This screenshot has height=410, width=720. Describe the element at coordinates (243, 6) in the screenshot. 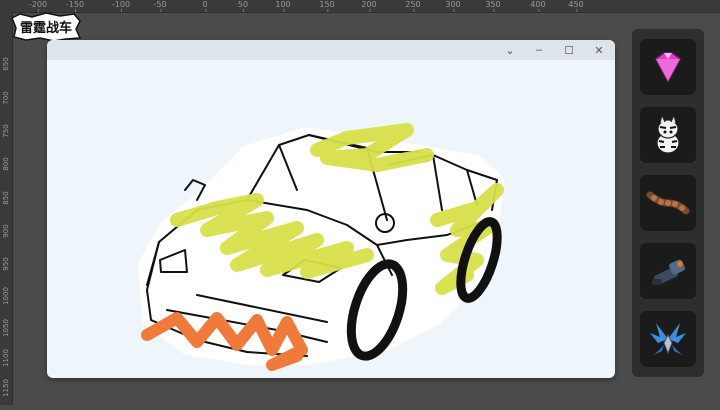

I see `ruler-tick: 50` at that location.